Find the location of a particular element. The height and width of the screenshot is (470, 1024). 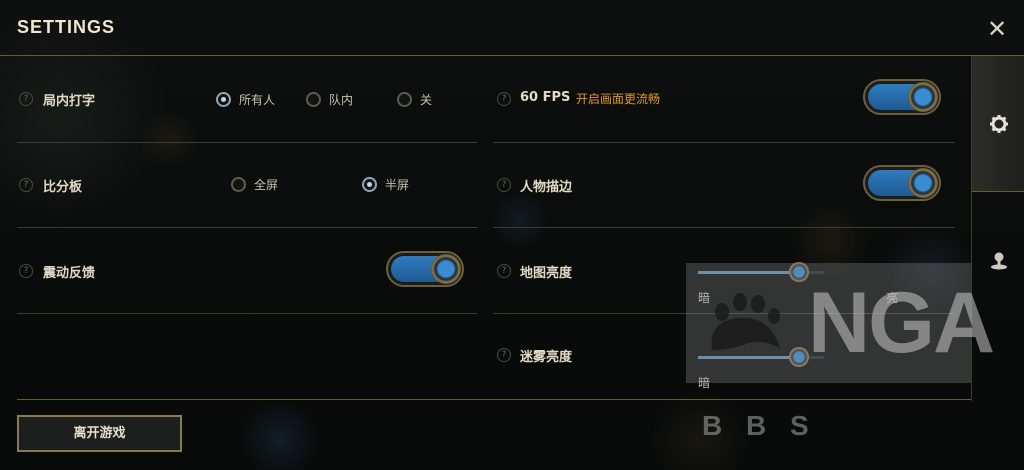

scoreboard-option-half: 半屏 is located at coordinates (385, 184).